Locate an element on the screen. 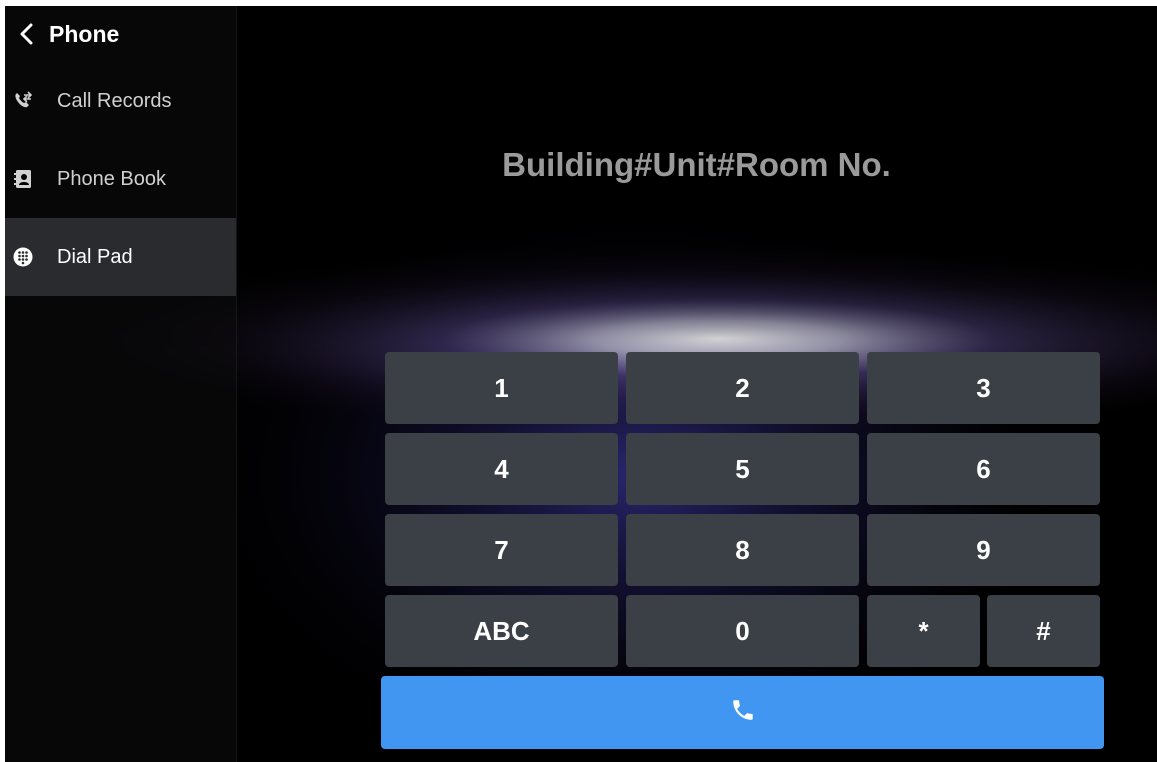 Image resolution: width=1157 pixels, height=762 pixels. call-button is located at coordinates (742, 712).